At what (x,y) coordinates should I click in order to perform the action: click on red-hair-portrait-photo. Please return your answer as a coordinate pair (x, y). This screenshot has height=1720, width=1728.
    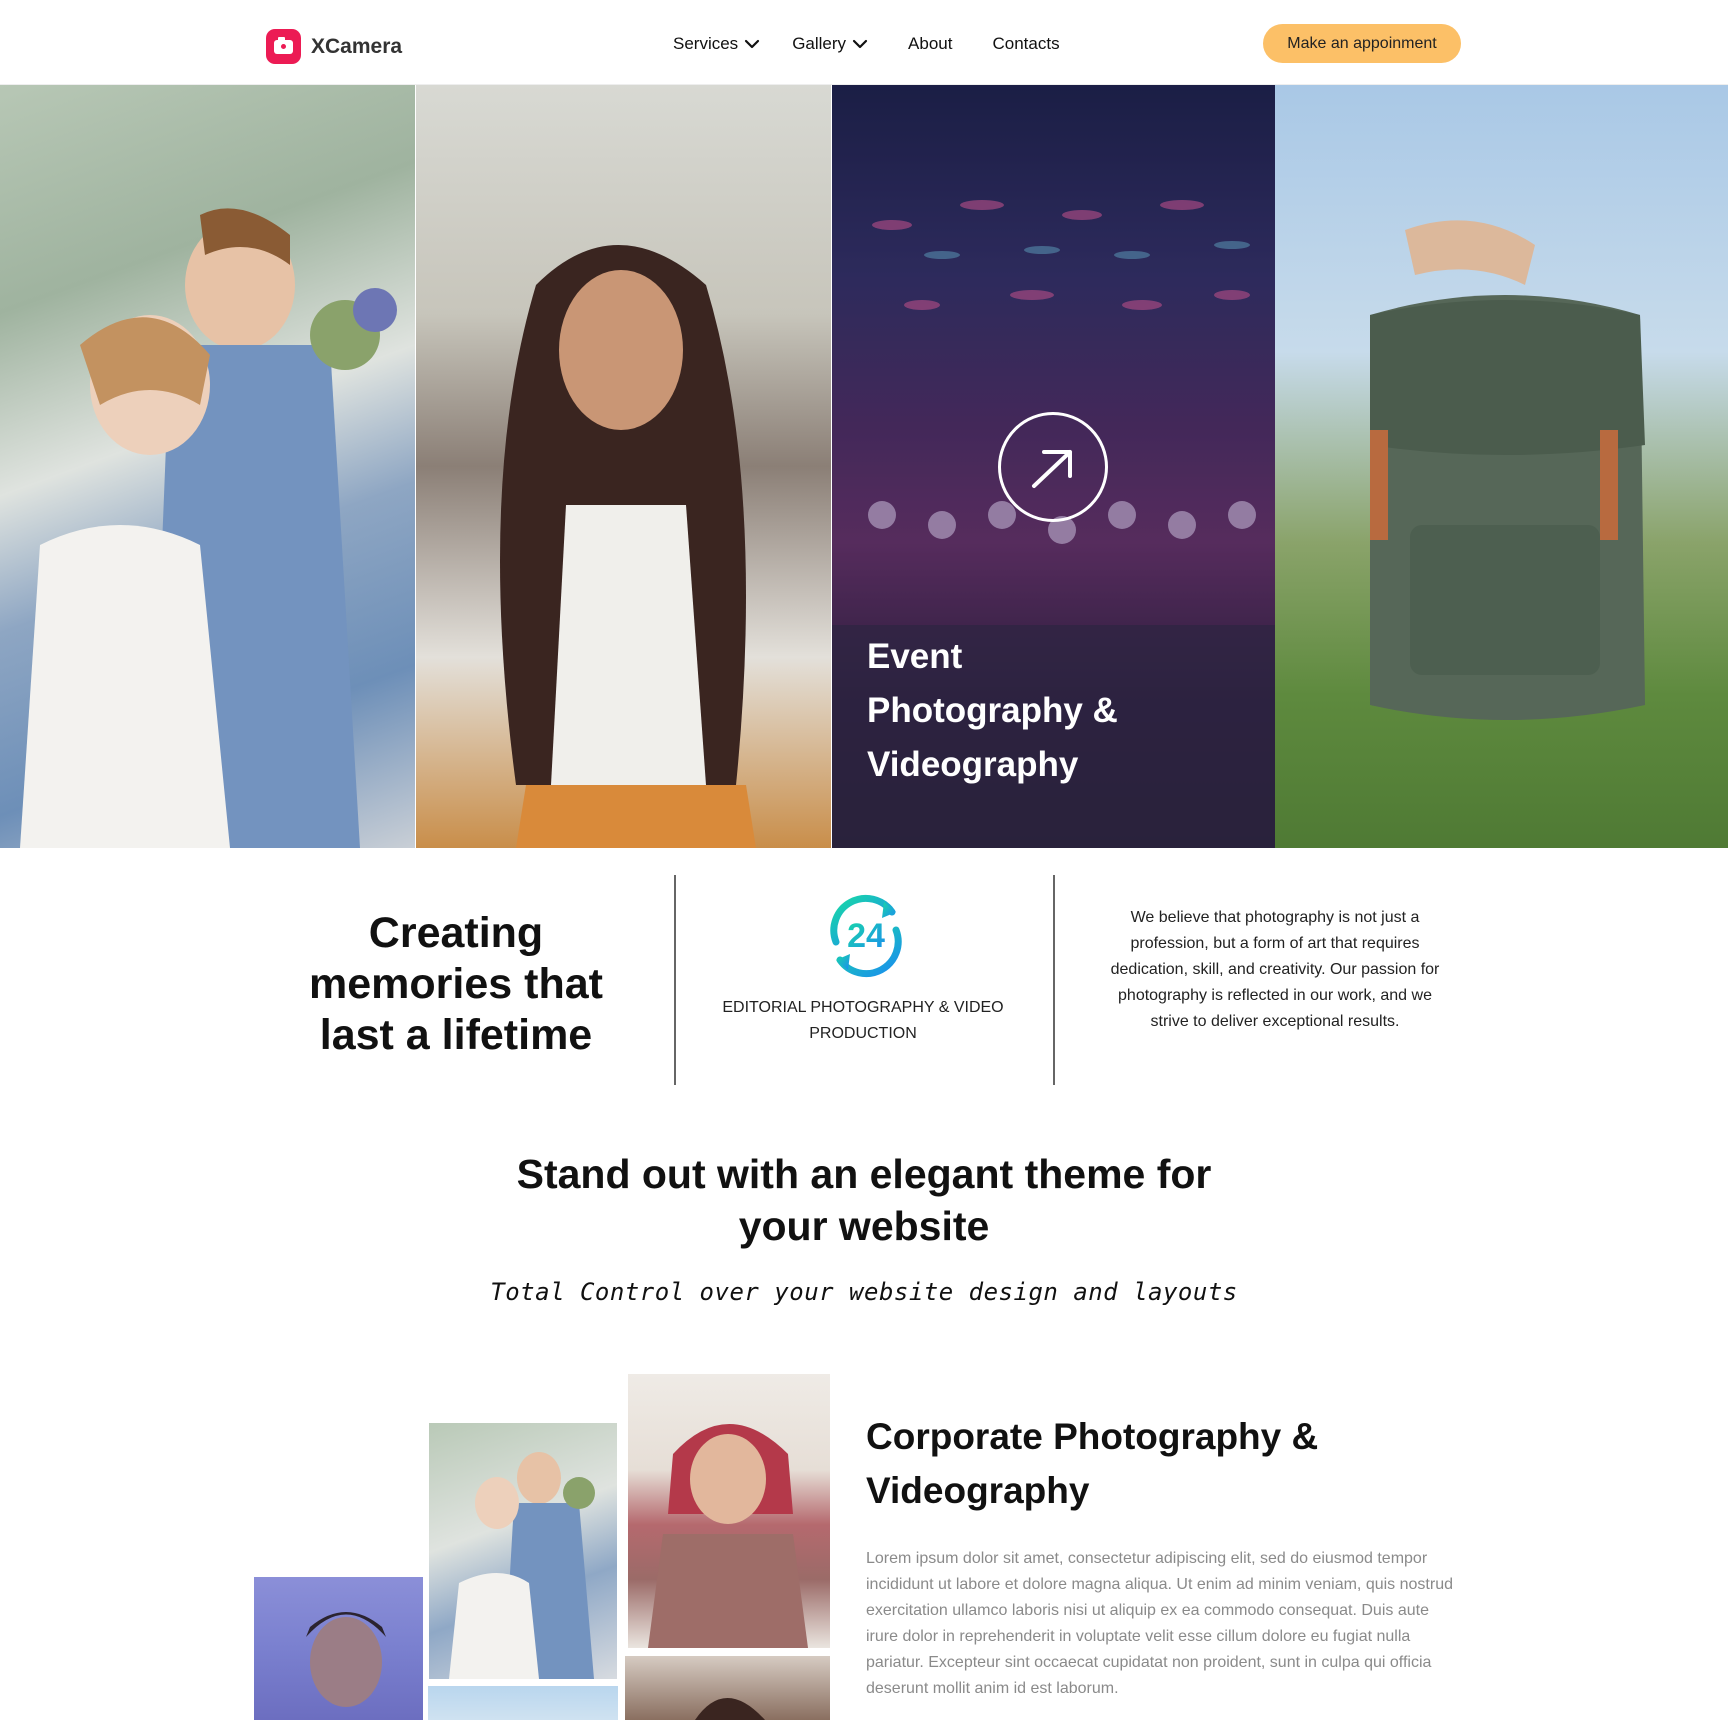
    Looking at the image, I should click on (729, 1511).